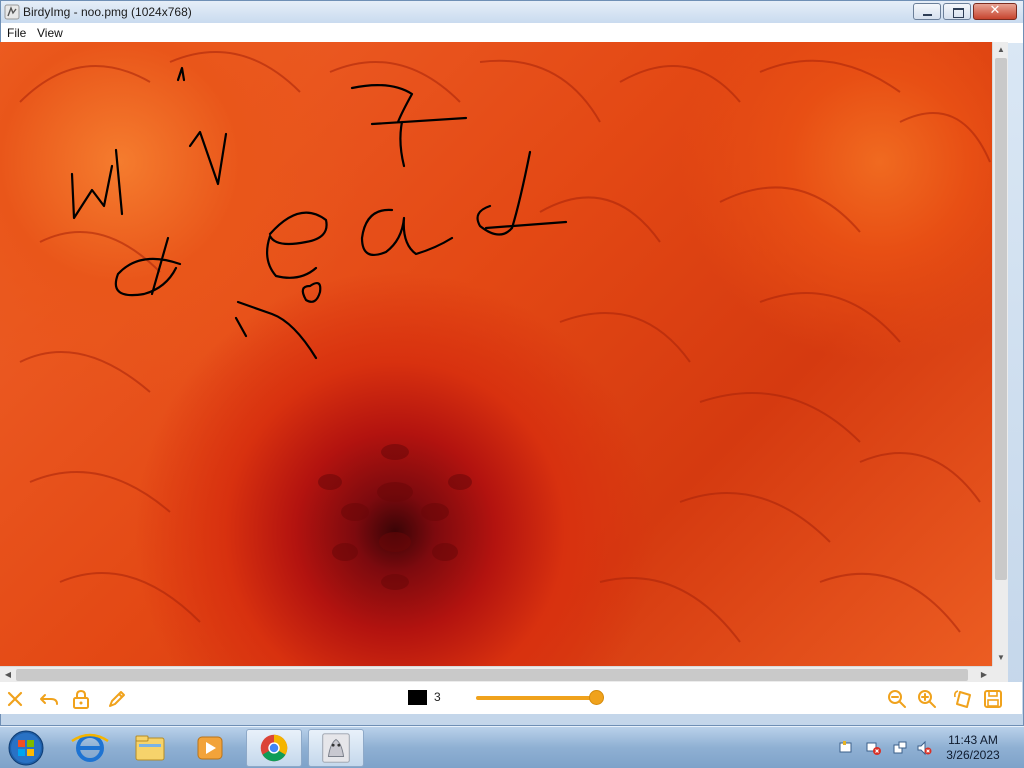 The image size is (1024, 768). I want to click on close-window-button: ✕, so click(995, 11).